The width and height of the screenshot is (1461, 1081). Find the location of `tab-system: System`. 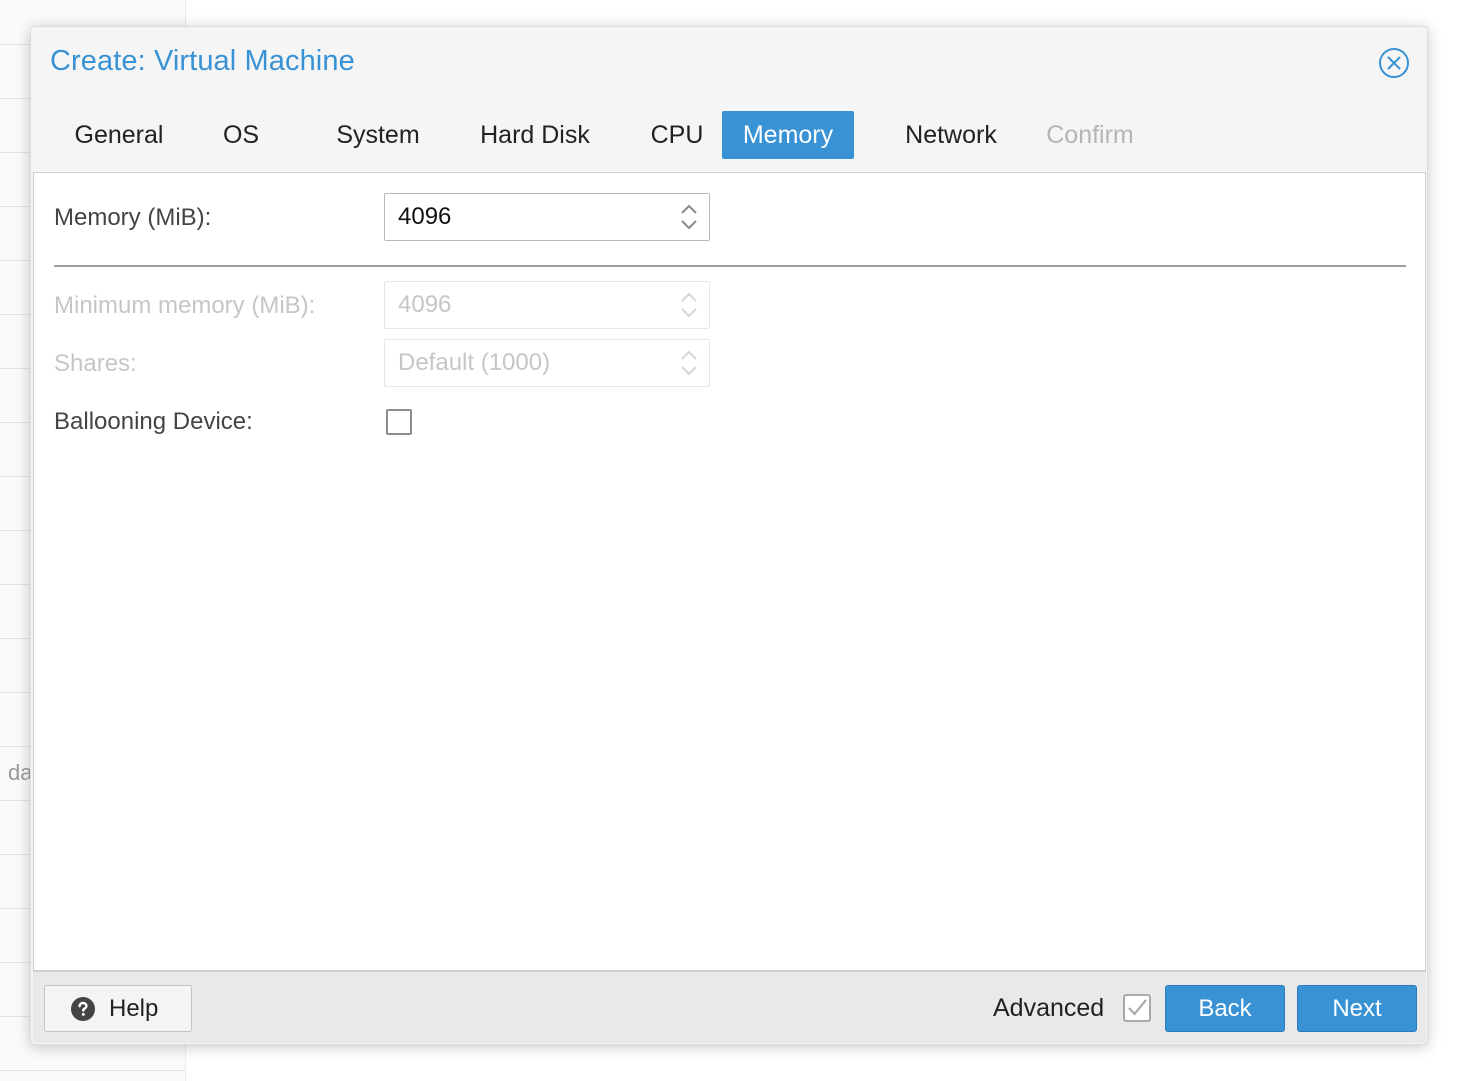

tab-system: System is located at coordinates (378, 135).